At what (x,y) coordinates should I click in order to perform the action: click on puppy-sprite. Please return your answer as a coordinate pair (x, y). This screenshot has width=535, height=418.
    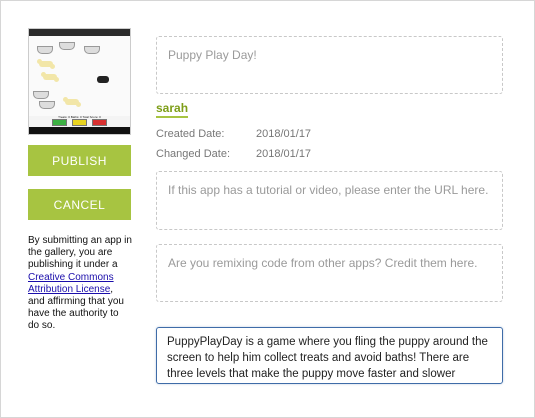
    Looking at the image, I should click on (103, 79).